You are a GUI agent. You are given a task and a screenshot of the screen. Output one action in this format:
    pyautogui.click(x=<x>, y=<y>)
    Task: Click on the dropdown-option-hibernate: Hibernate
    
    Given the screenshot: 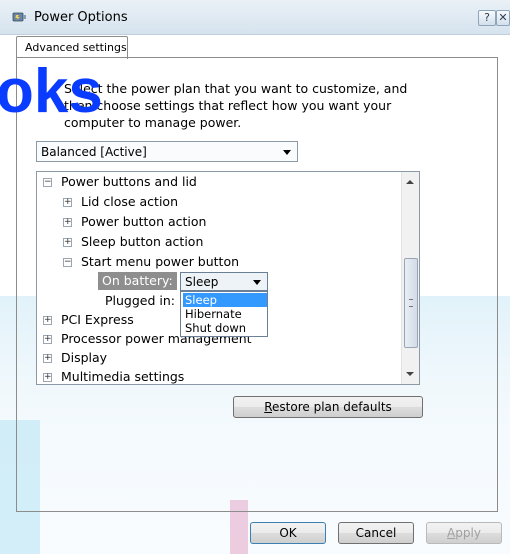 What is the action you would take?
    pyautogui.click(x=225, y=314)
    